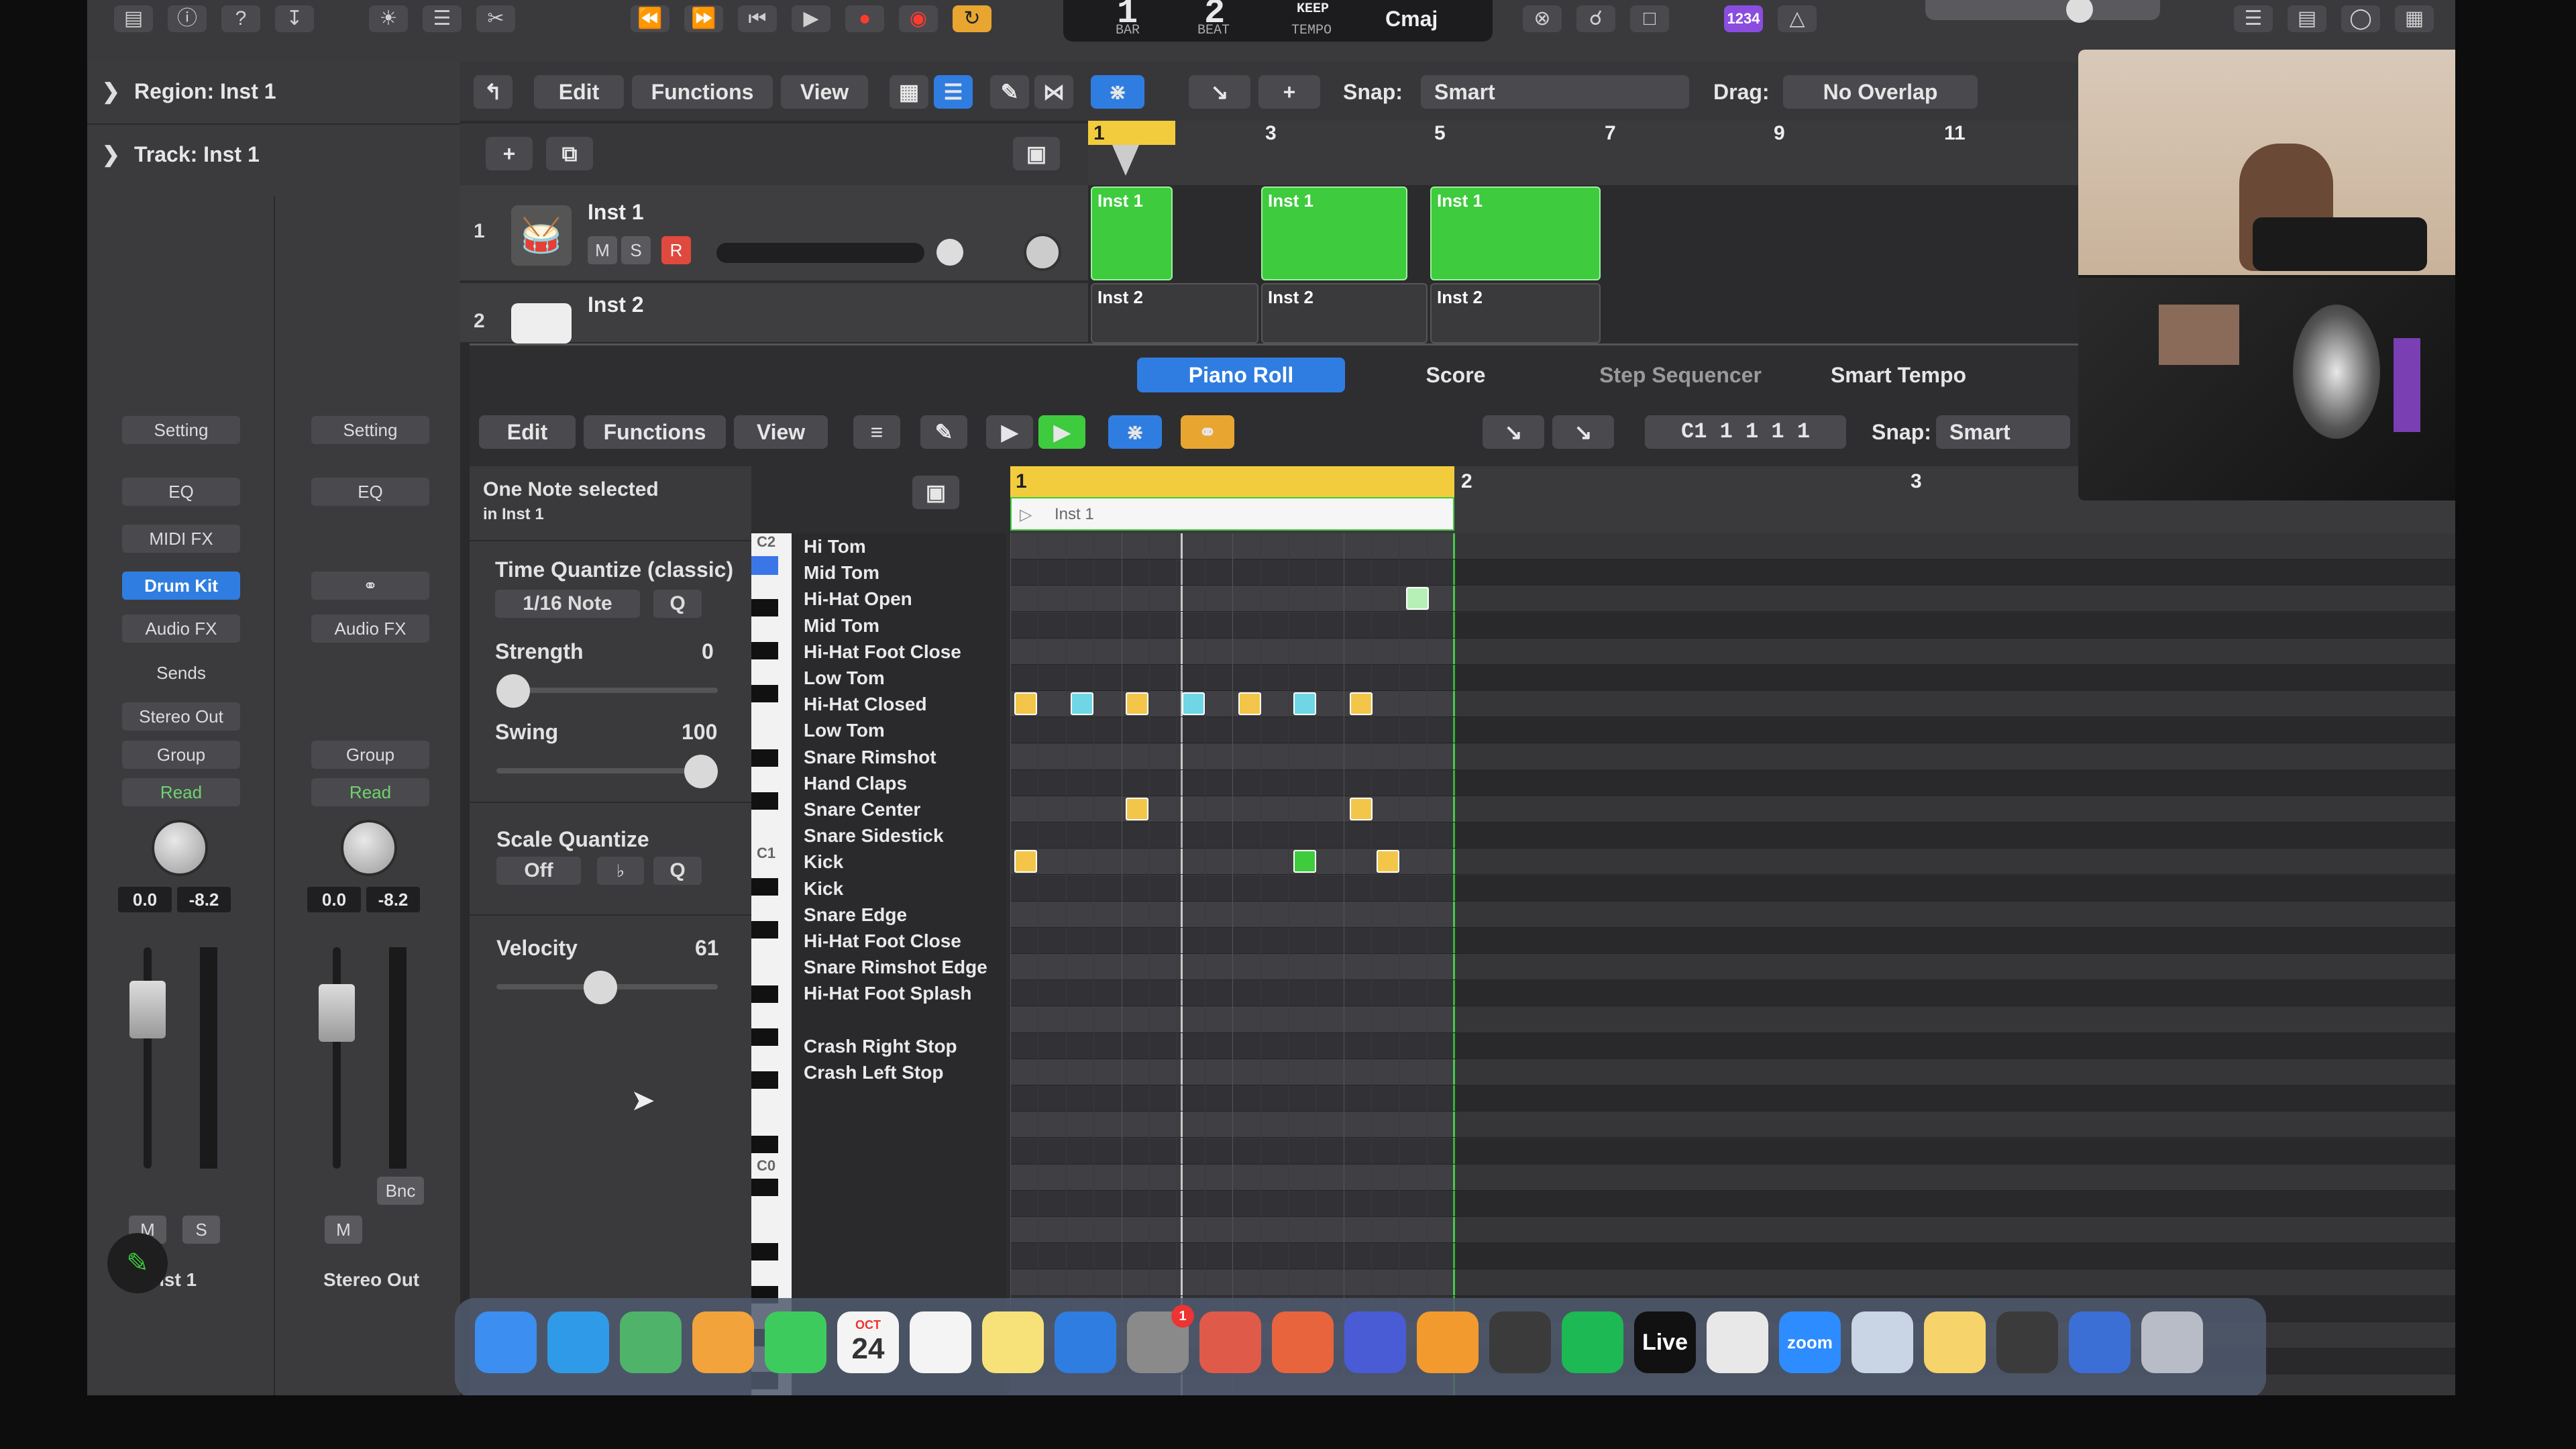 This screenshot has width=2576, height=1449. I want to click on scale-quantize-select: Off, so click(538, 871).